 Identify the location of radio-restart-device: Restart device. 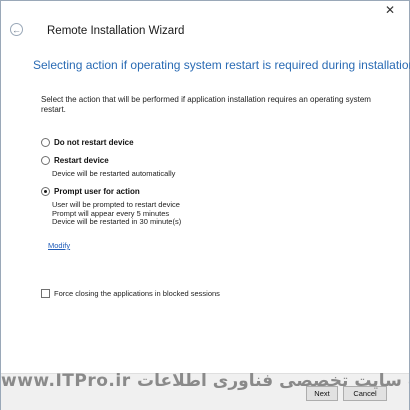
(75, 160).